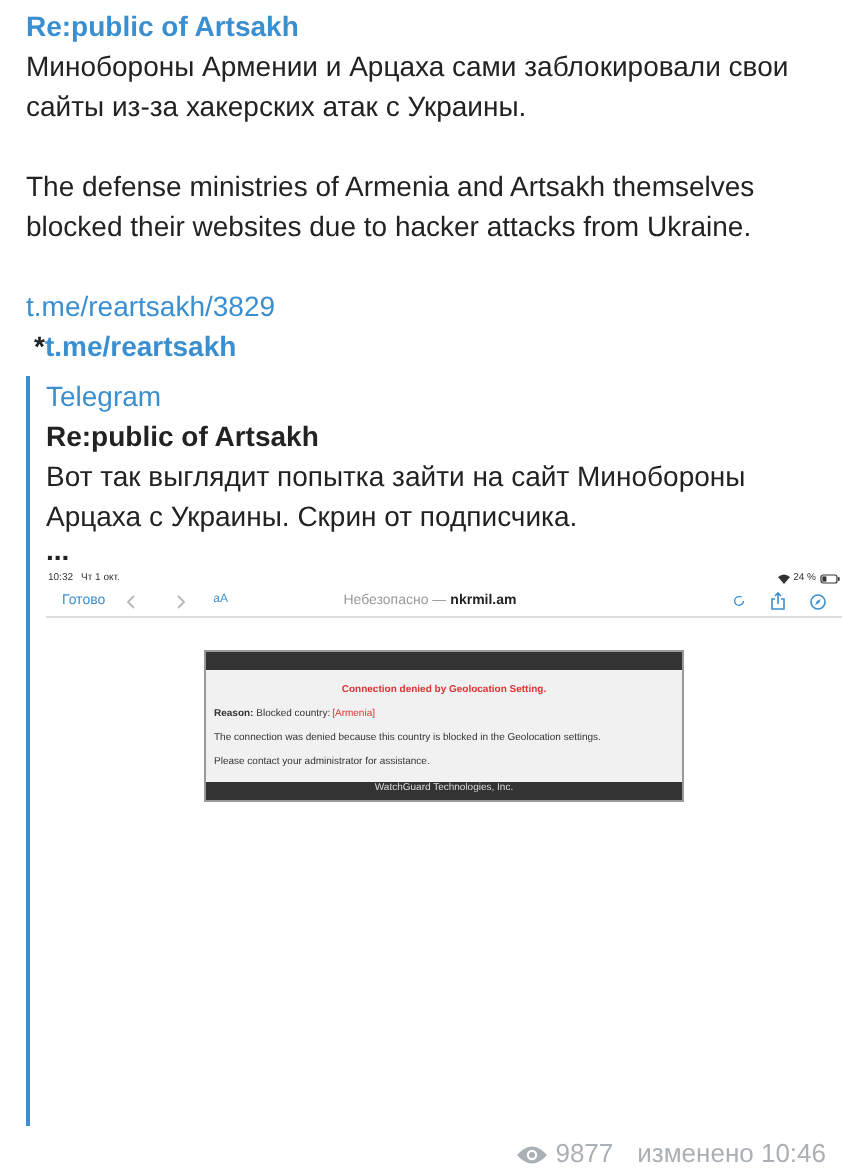 The height and width of the screenshot is (1174, 858). I want to click on quote-channel: Re:public of Artsakh, so click(183, 437).